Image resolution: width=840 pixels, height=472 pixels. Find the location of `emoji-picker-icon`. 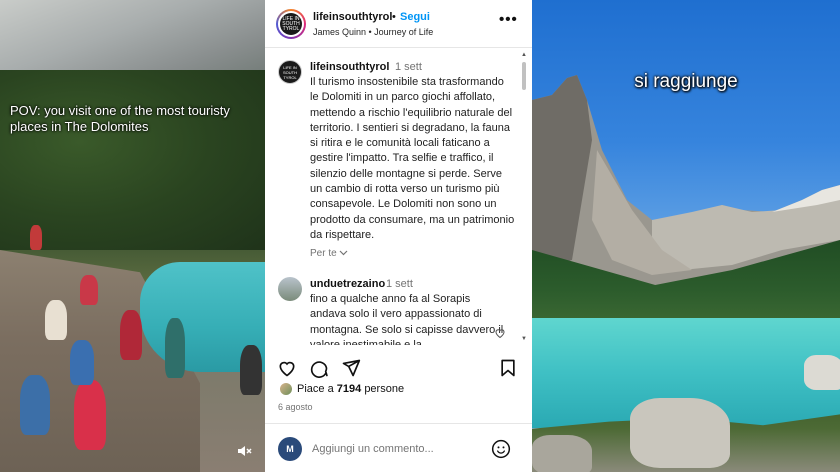

emoji-picker-icon is located at coordinates (501, 449).